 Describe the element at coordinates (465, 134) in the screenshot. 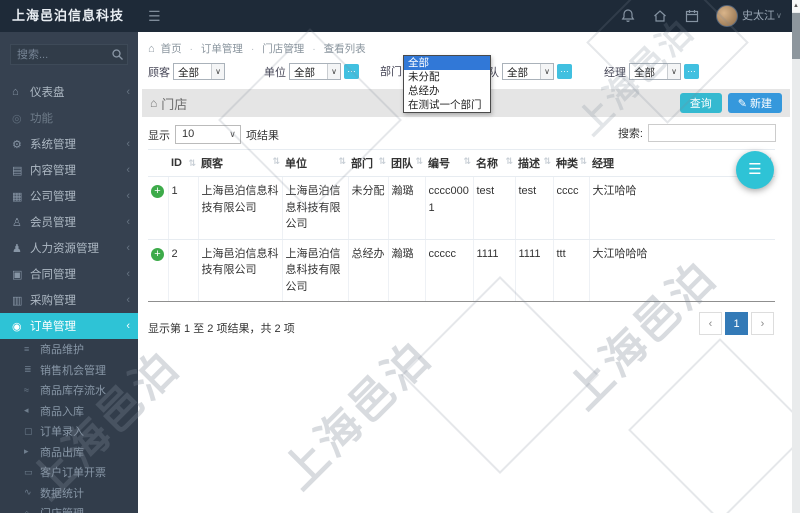

I see `table-controls: 显示 10 ∨ 项结果 搜索:` at that location.